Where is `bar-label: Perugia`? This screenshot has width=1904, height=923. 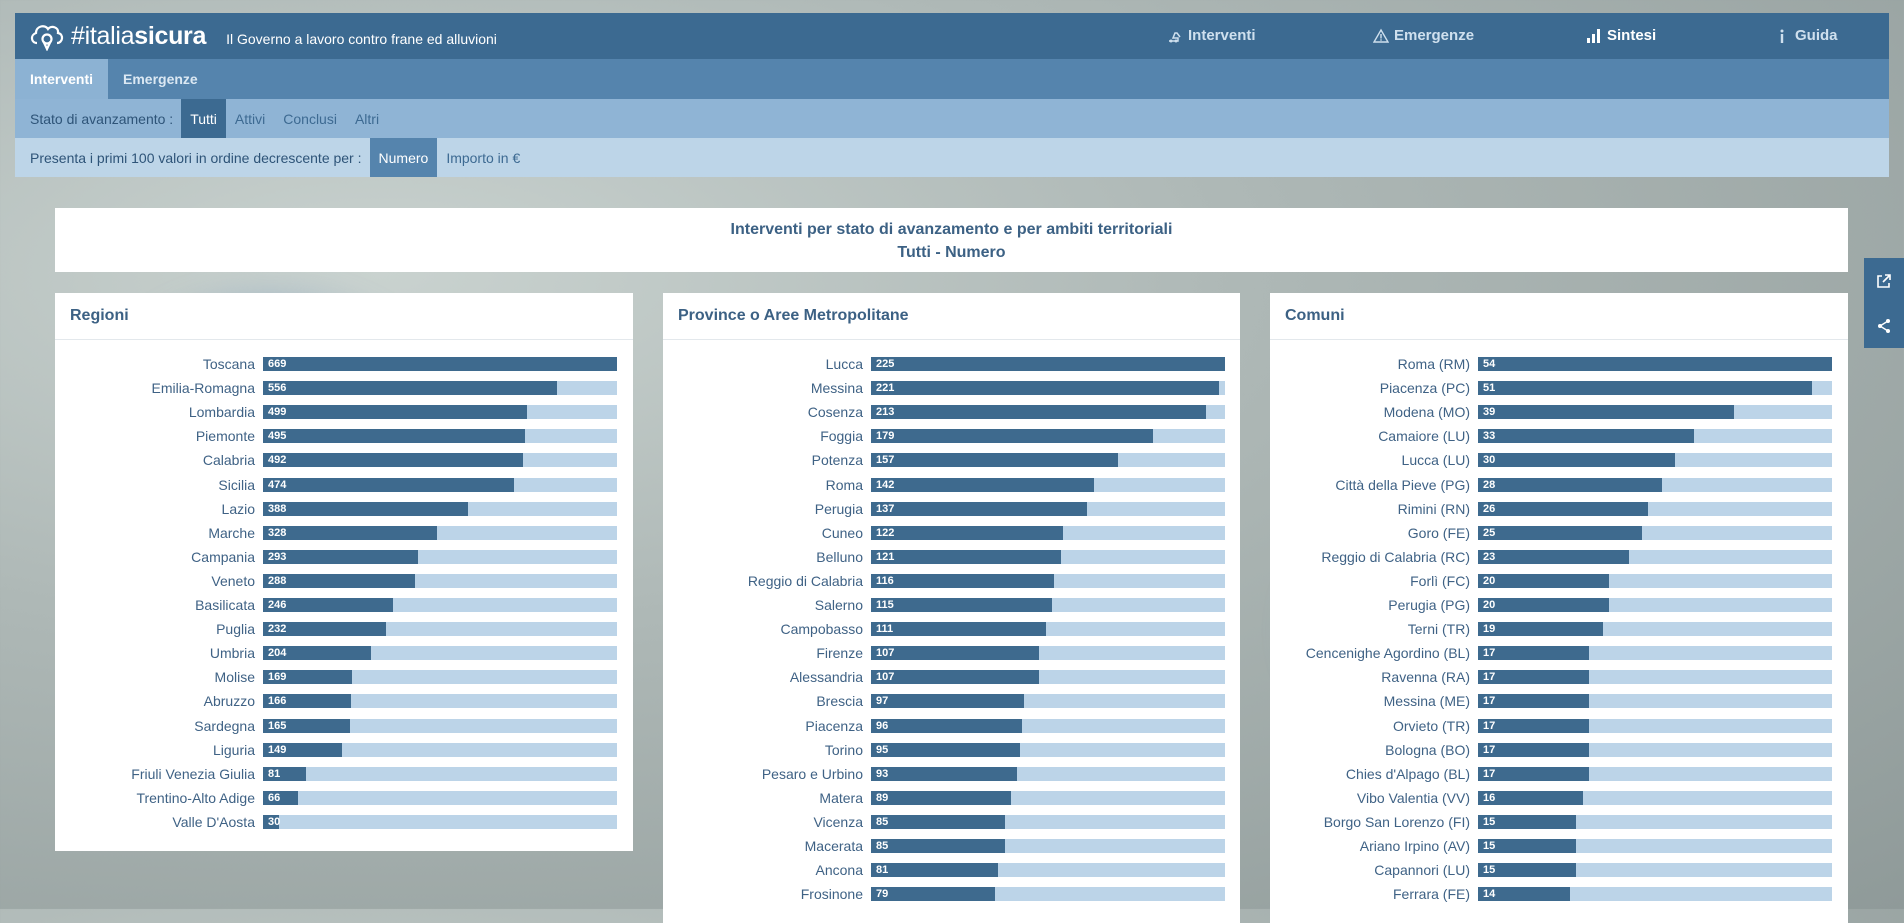 bar-label: Perugia is located at coordinates (838, 508).